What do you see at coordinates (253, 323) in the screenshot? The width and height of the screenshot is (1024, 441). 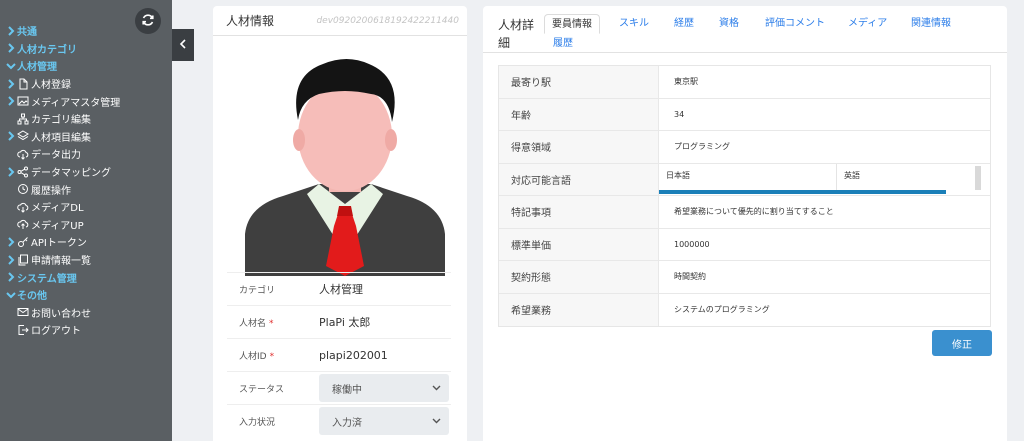 I see `field-label-text: 人材名` at bounding box center [253, 323].